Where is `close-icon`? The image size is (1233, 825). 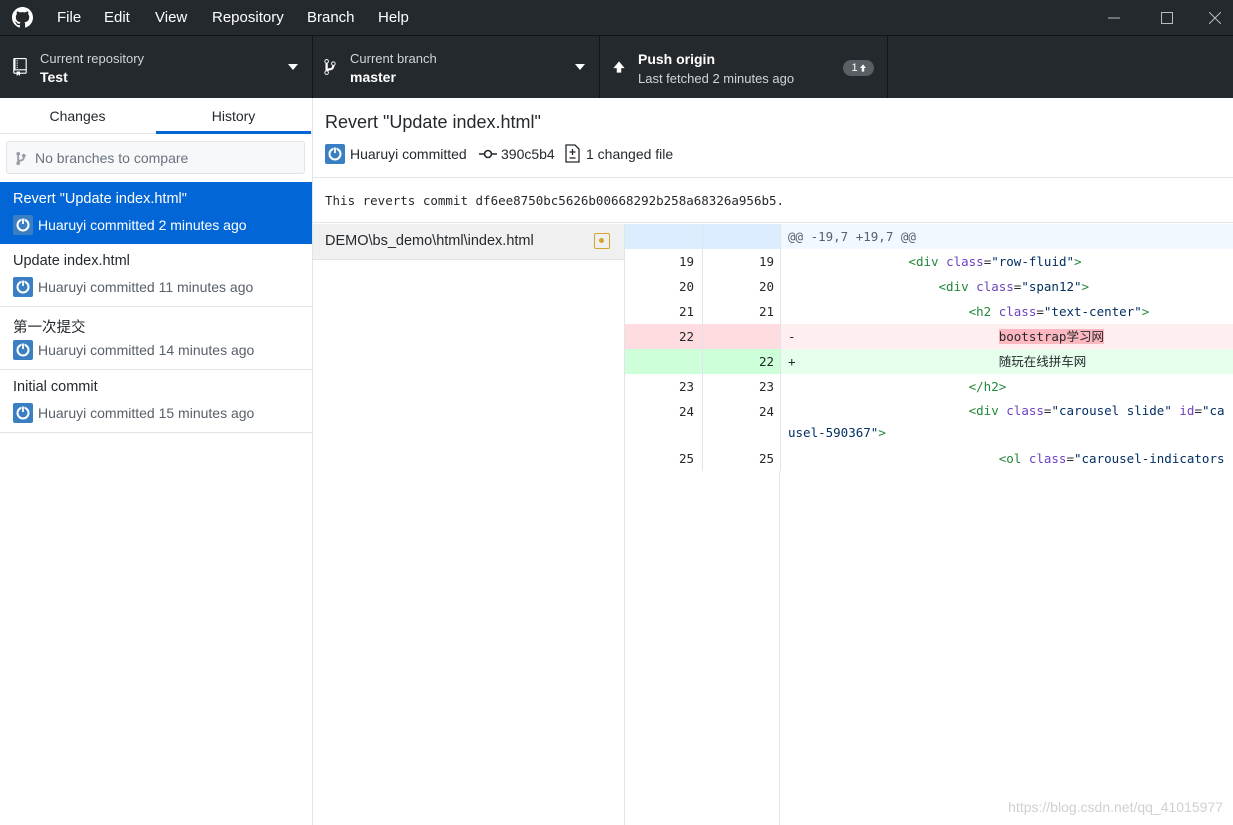
close-icon is located at coordinates (1215, 17).